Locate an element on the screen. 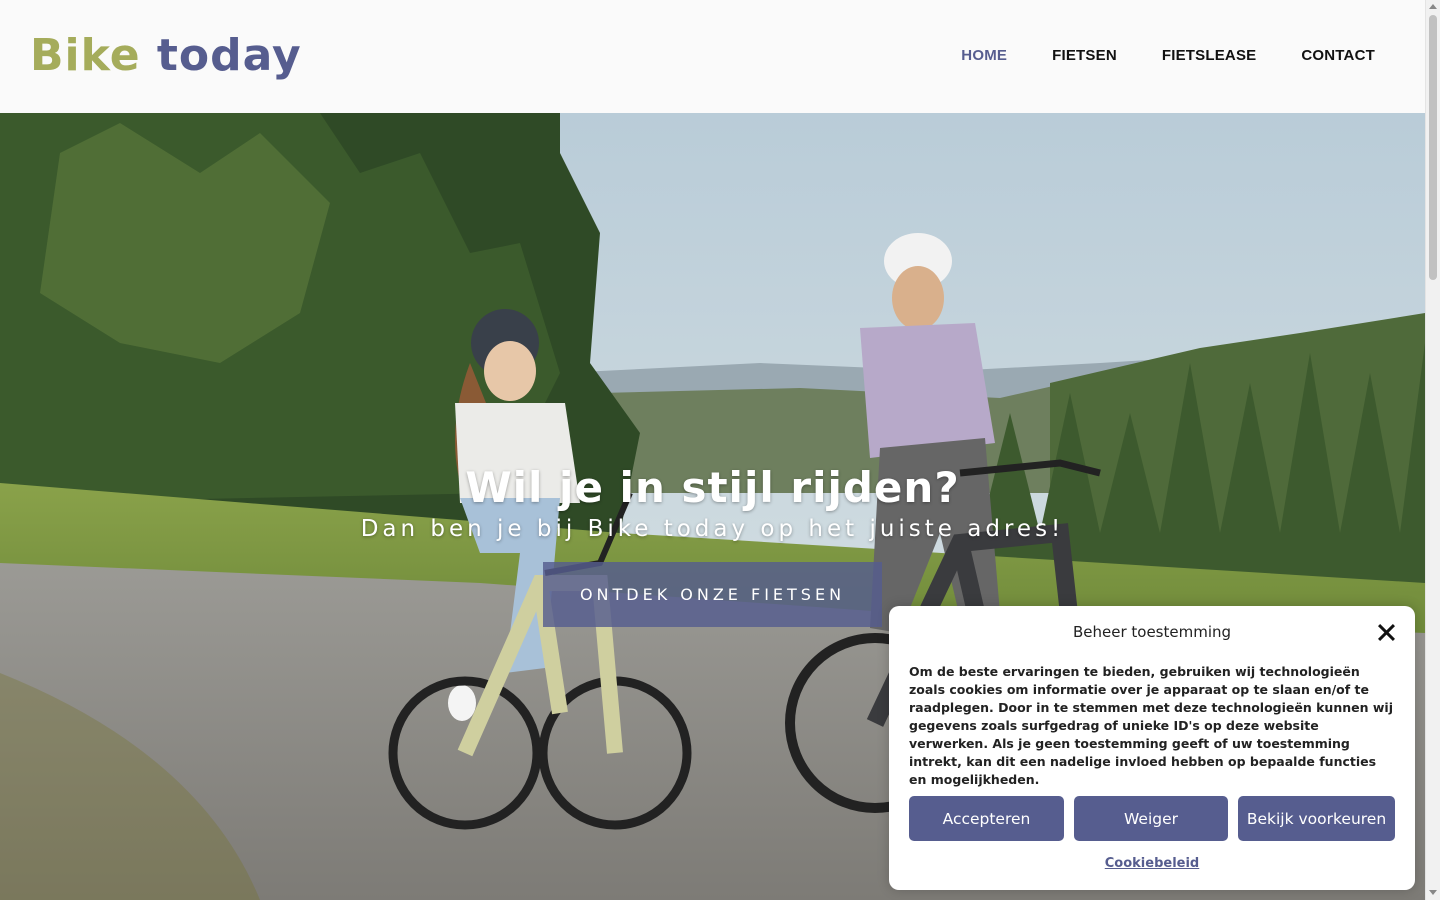 This screenshot has height=900, width=1440. logo-word-today: today is located at coordinates (229, 55).